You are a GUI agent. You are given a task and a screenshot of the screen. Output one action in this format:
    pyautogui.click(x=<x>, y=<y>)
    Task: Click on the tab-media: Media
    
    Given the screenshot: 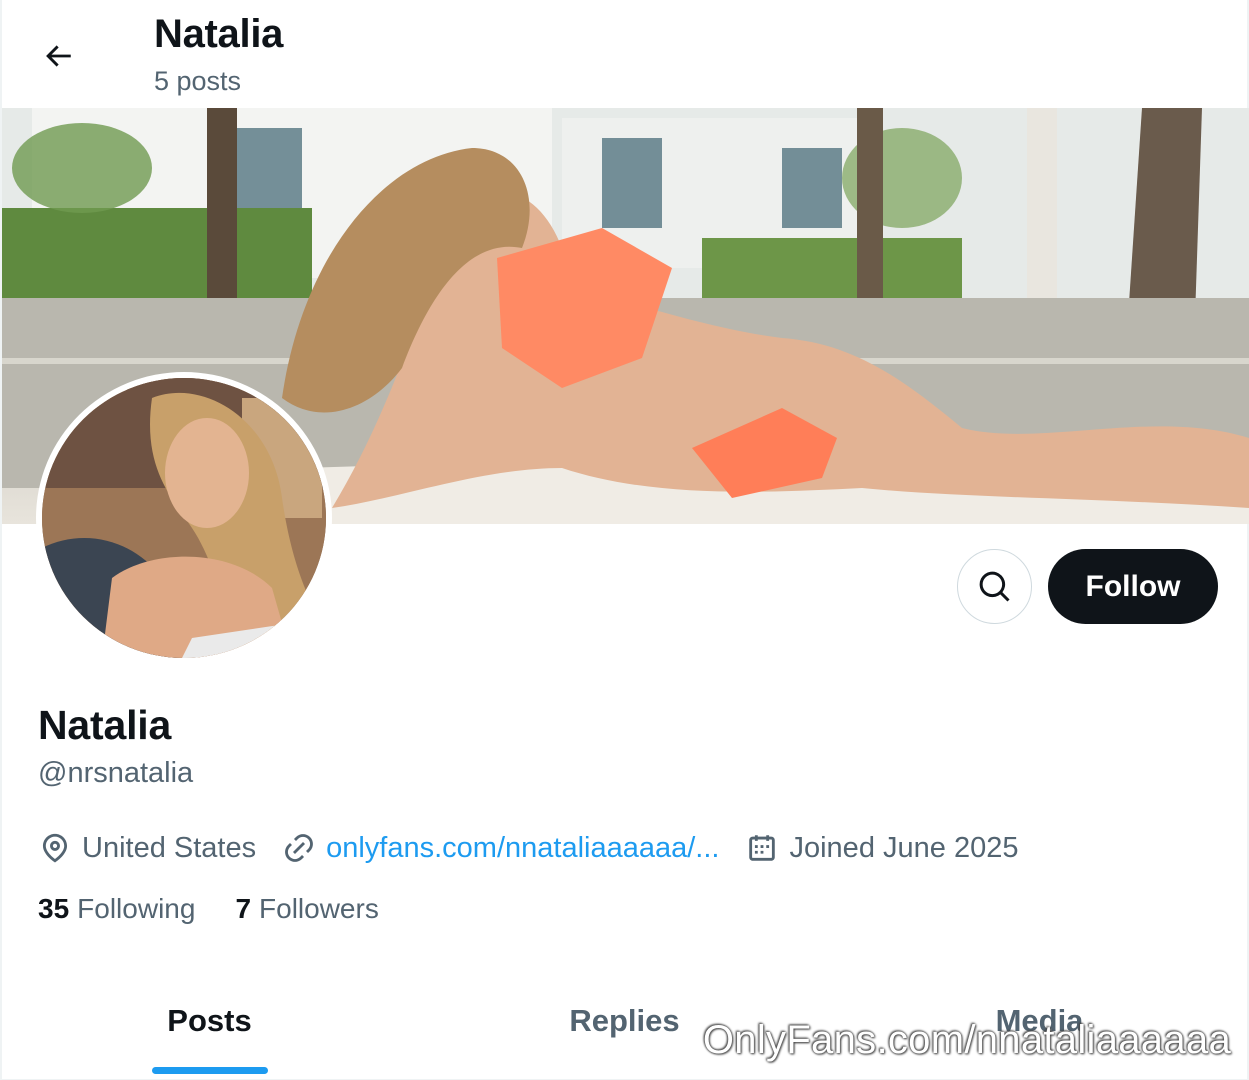 What is the action you would take?
    pyautogui.click(x=1039, y=1032)
    